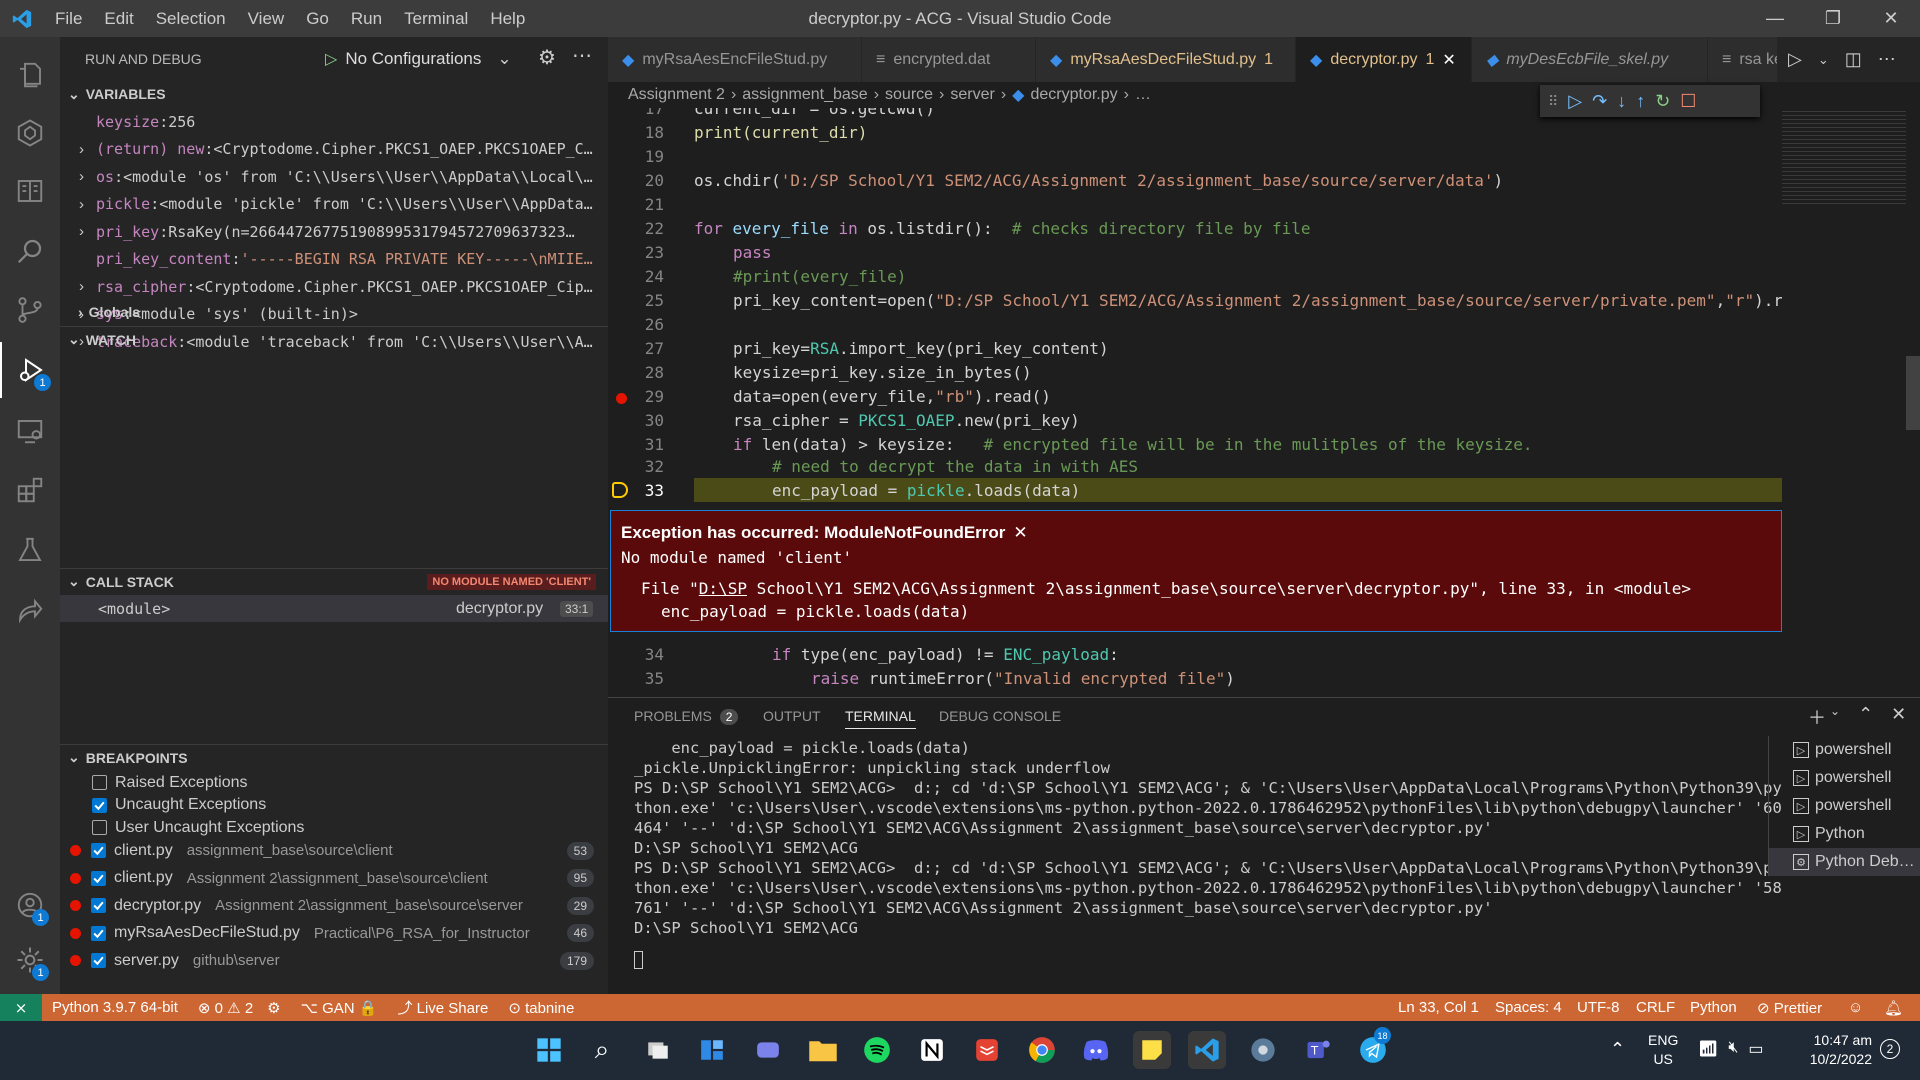 The image size is (1920, 1080). Describe the element at coordinates (1318, 1050) in the screenshot. I see `teams-icon: T` at that location.